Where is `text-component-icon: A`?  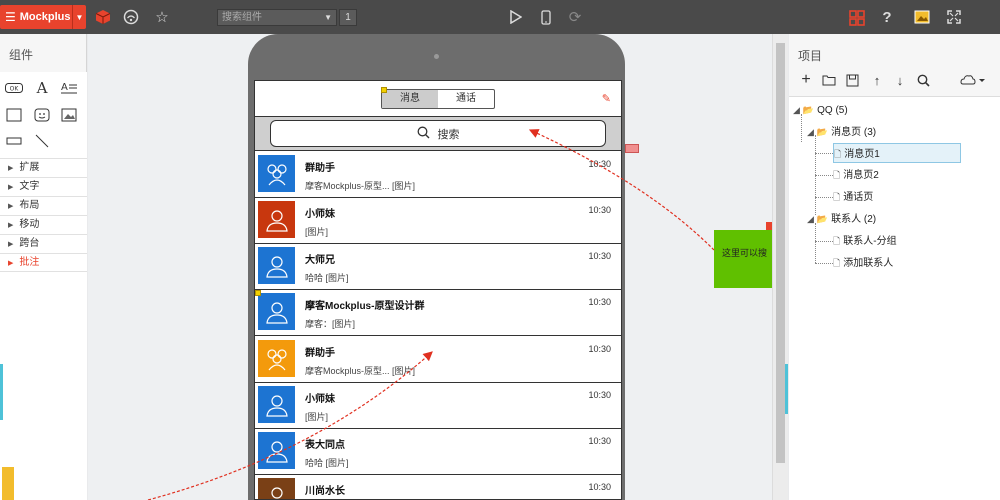
text-component-icon: A is located at coordinates (42, 88).